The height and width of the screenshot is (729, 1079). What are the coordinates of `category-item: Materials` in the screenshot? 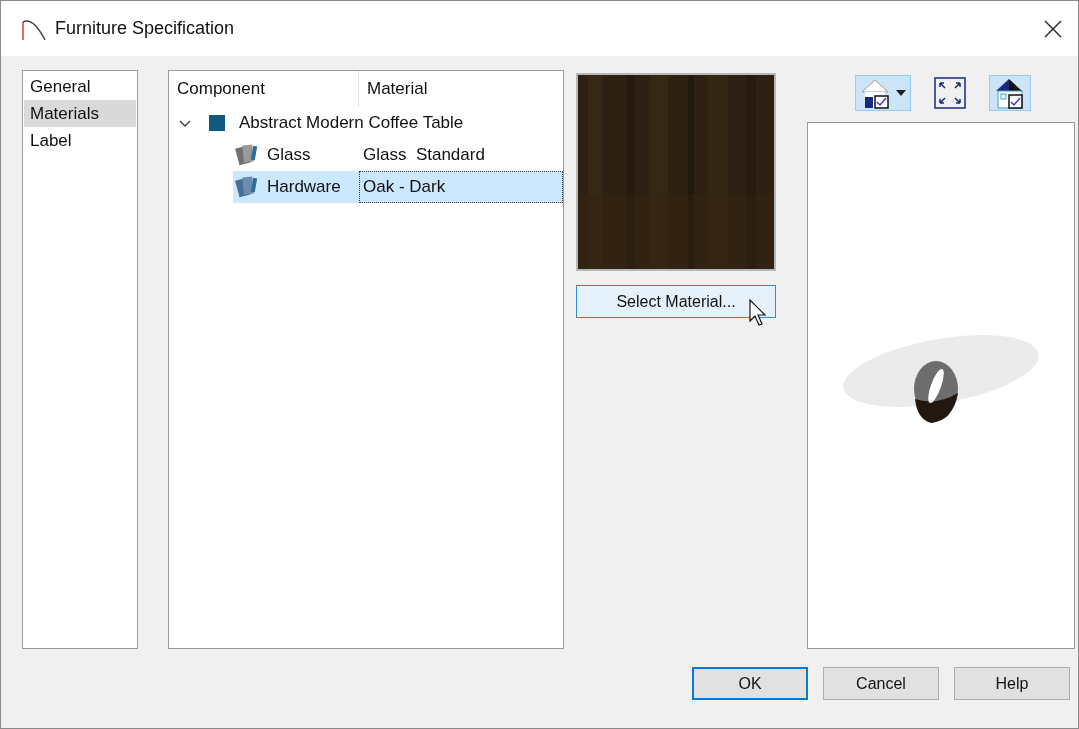 It's located at (80, 113).